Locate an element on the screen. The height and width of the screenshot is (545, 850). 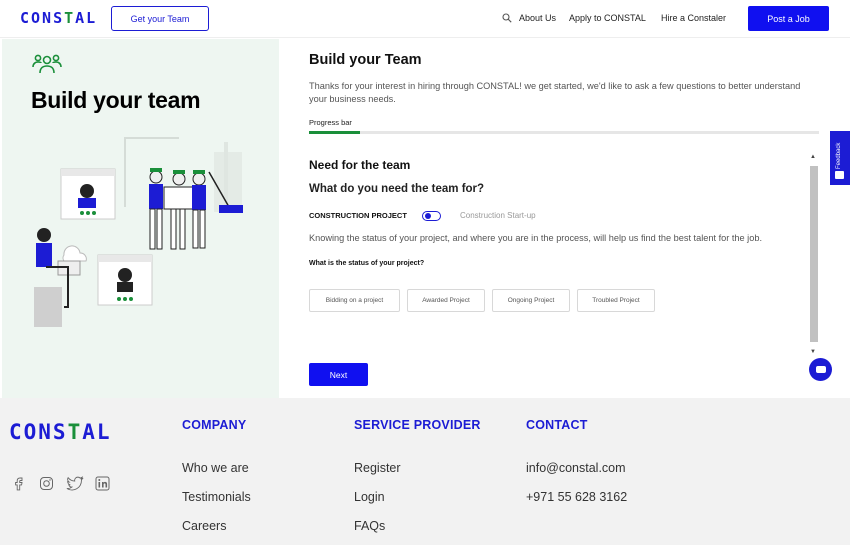
progress-bar is located at coordinates (564, 132).